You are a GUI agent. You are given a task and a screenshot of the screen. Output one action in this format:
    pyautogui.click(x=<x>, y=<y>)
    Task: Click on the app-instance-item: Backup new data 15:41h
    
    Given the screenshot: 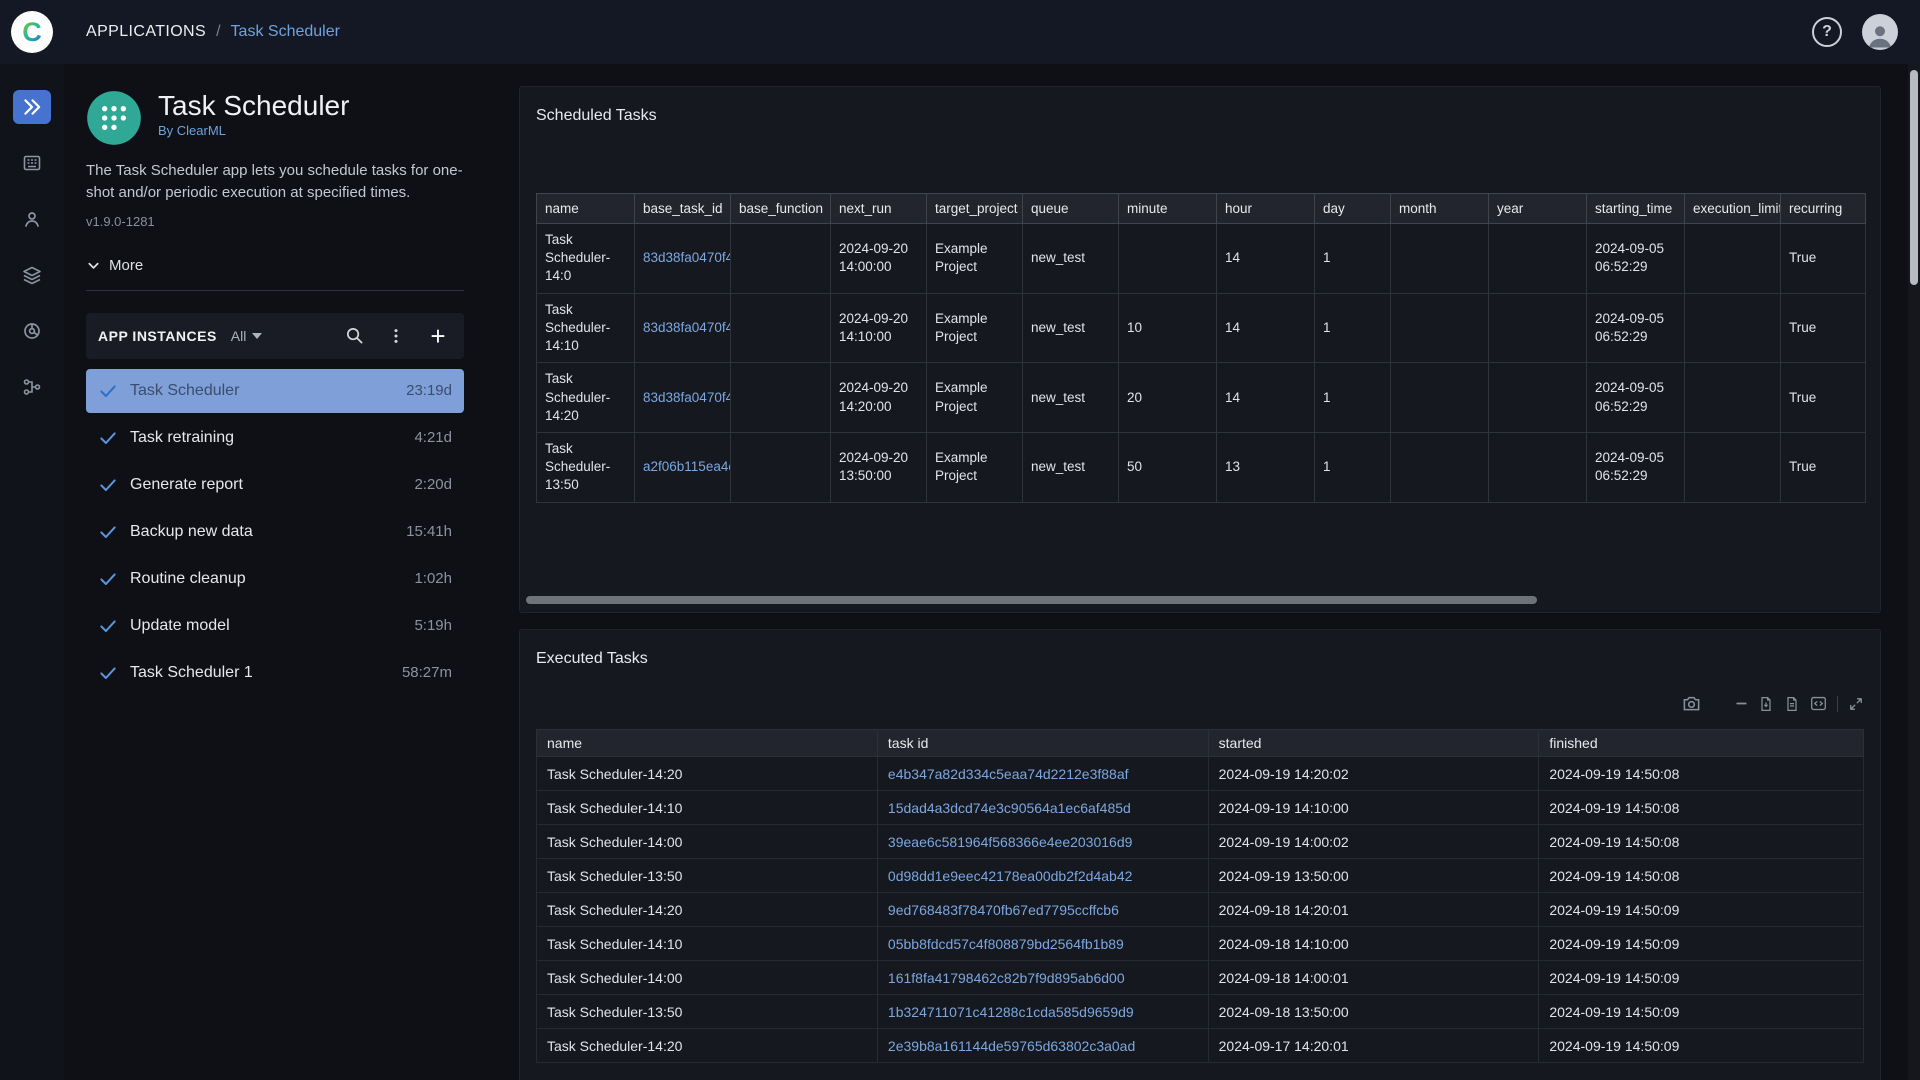 What is the action you would take?
    pyautogui.click(x=275, y=532)
    